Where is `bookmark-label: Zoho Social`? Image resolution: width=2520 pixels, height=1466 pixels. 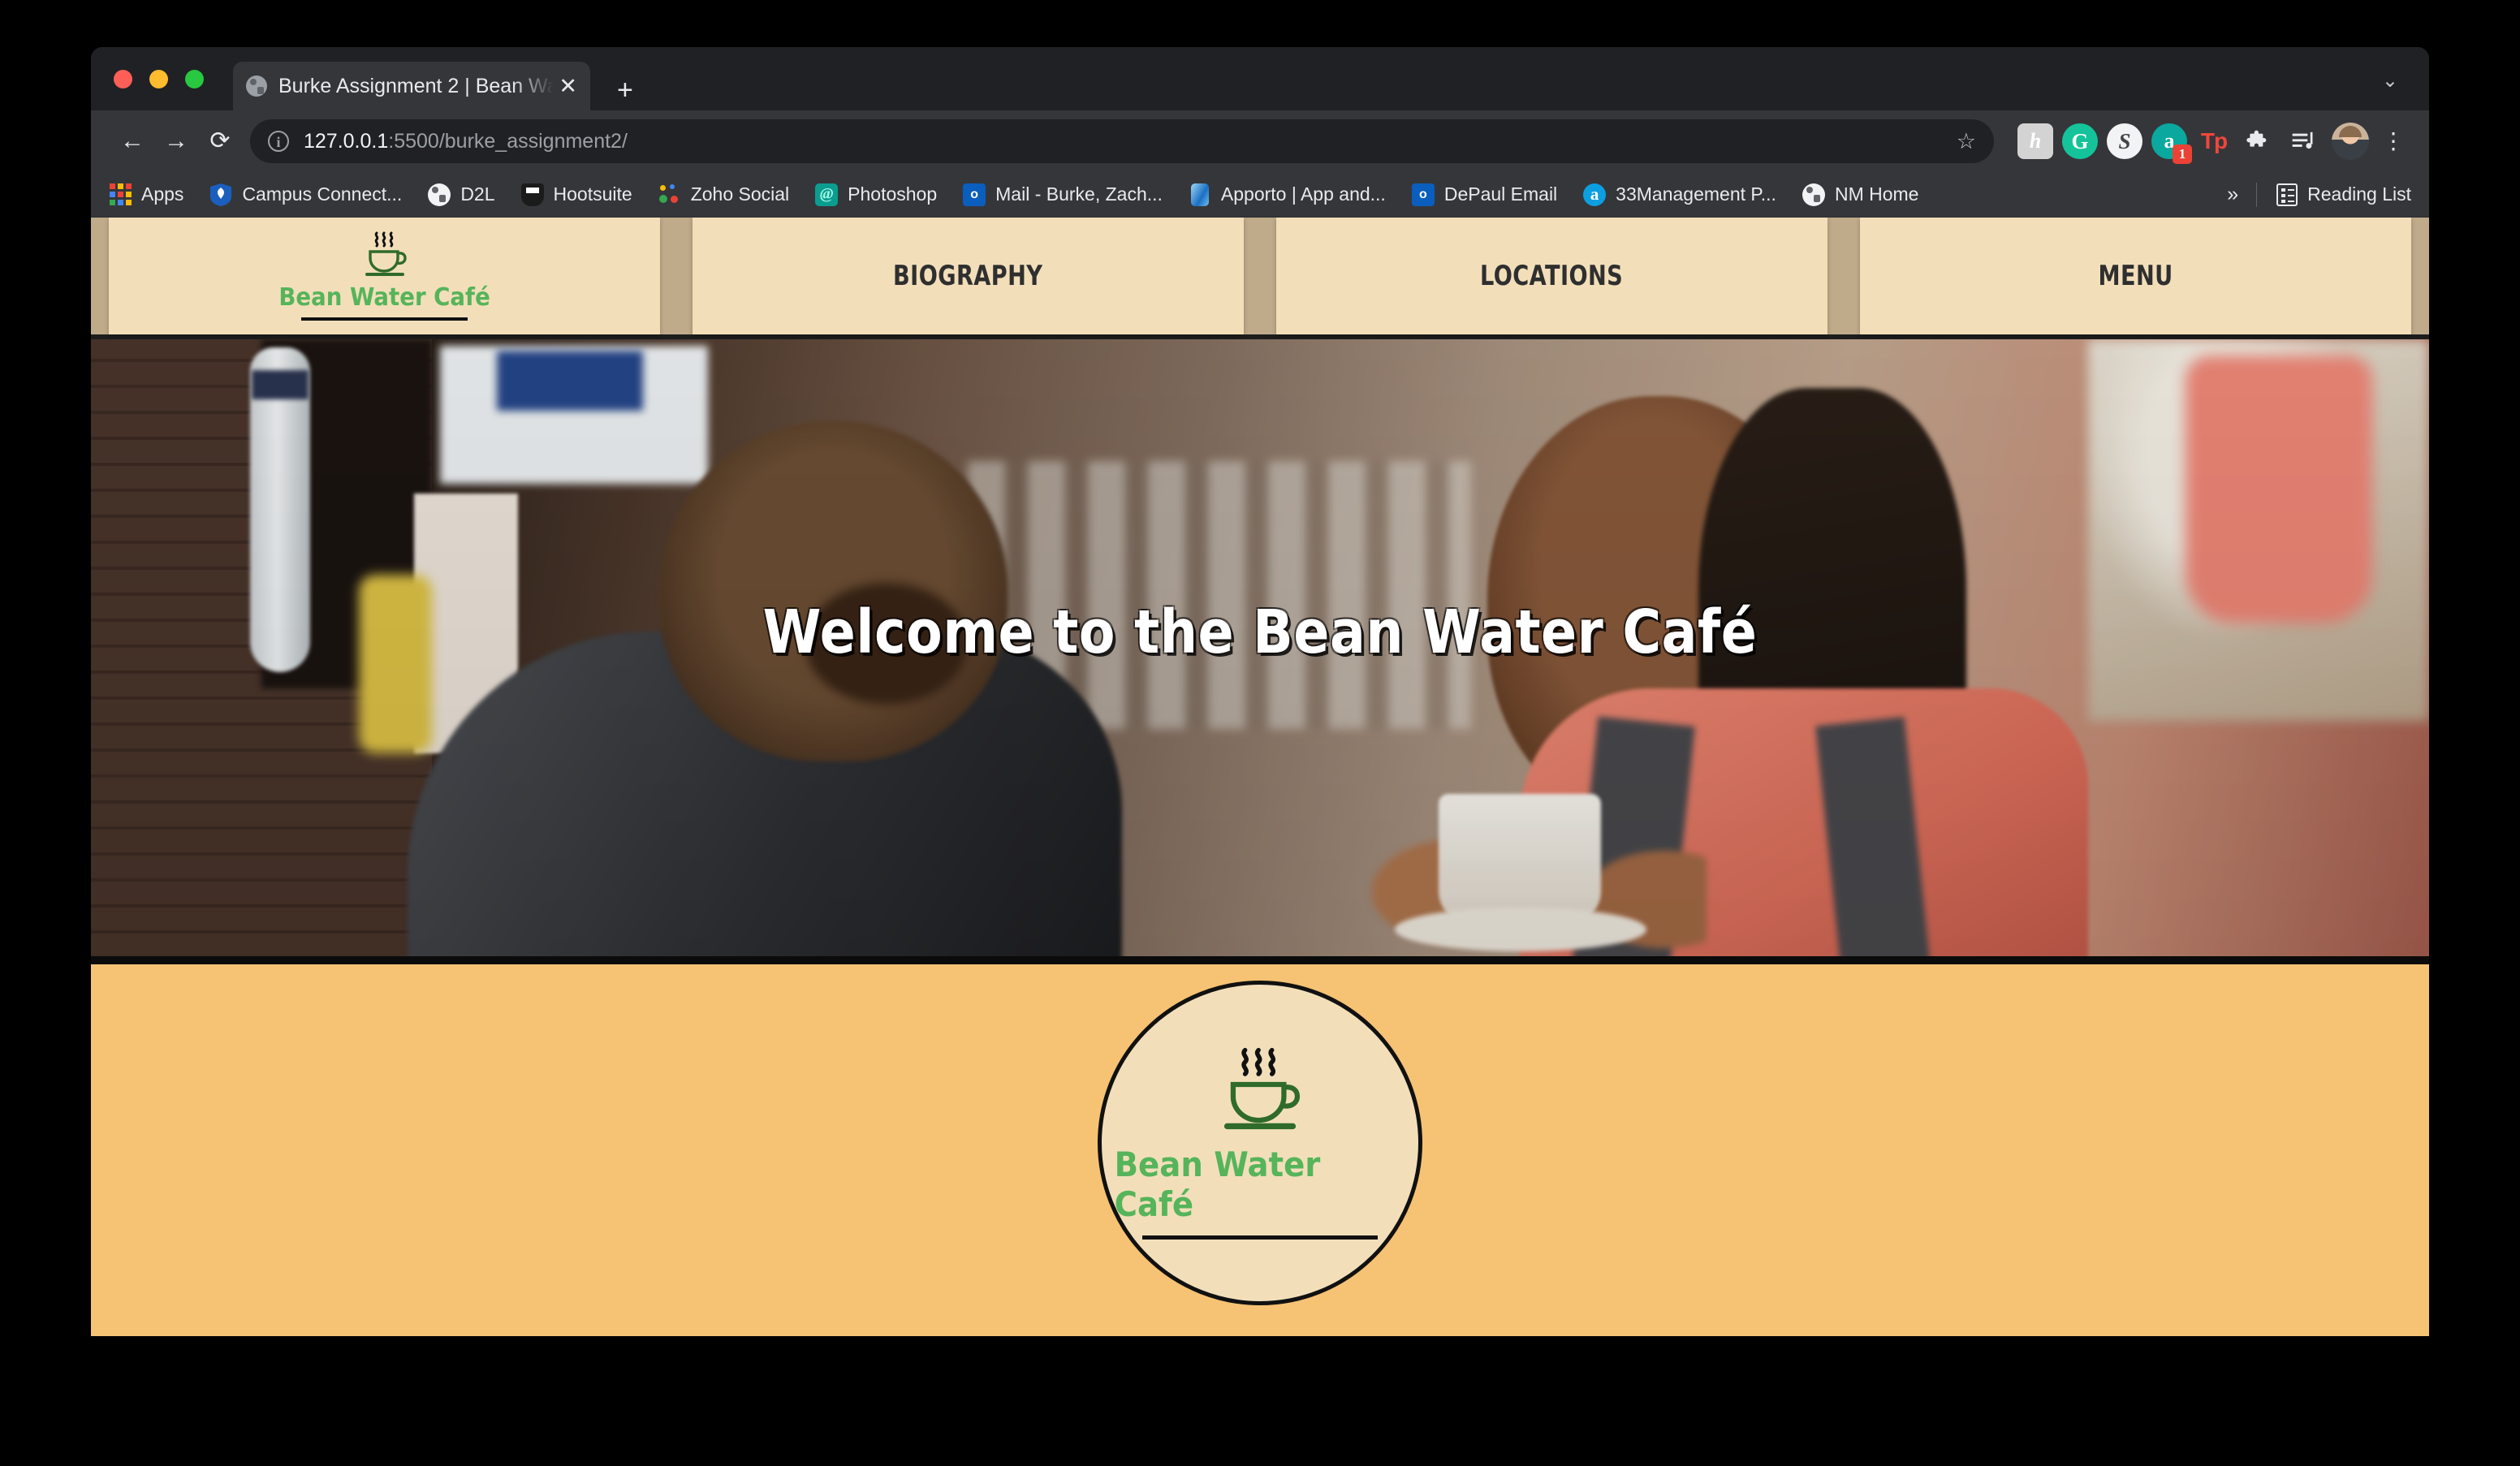
bookmark-label: Zoho Social is located at coordinates (740, 194).